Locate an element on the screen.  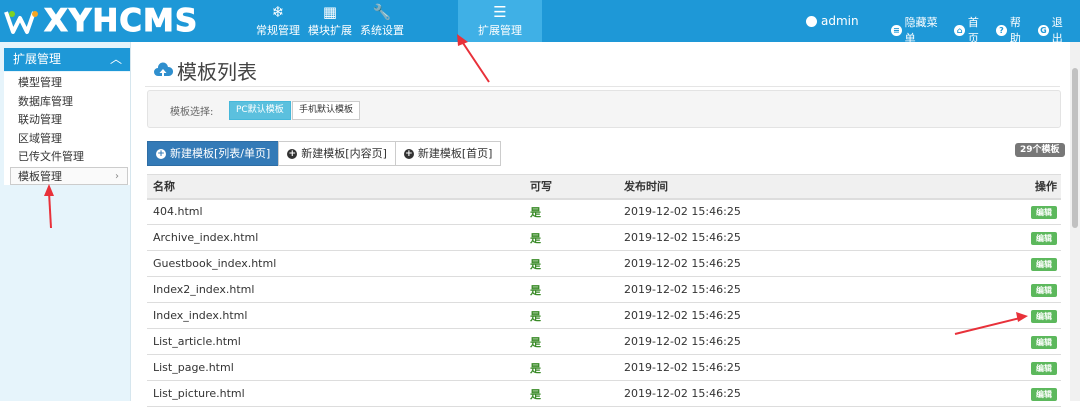
chevron-up-icon: ︿ is located at coordinates (115, 59).